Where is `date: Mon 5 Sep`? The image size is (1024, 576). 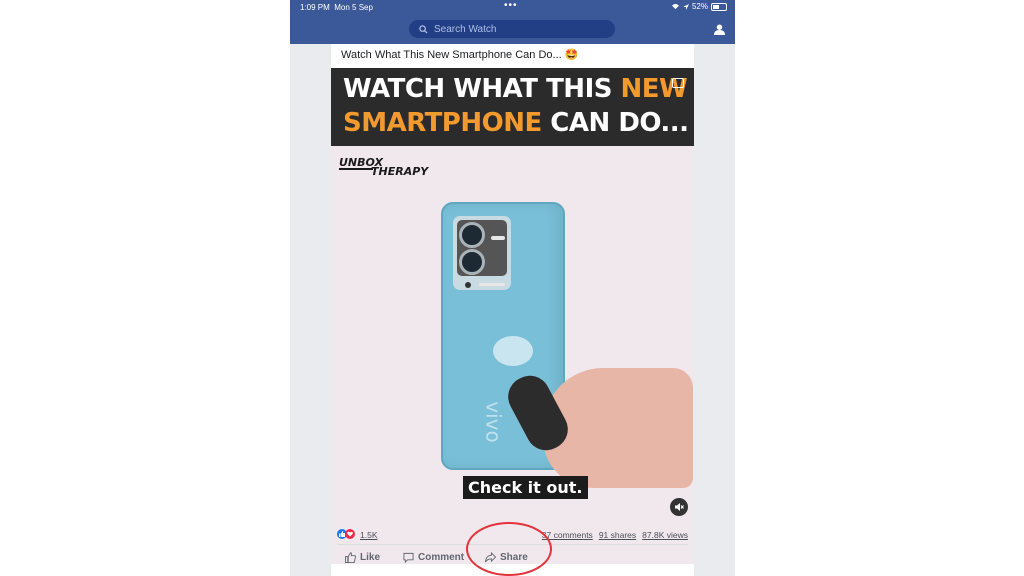 date: Mon 5 Sep is located at coordinates (353, 7).